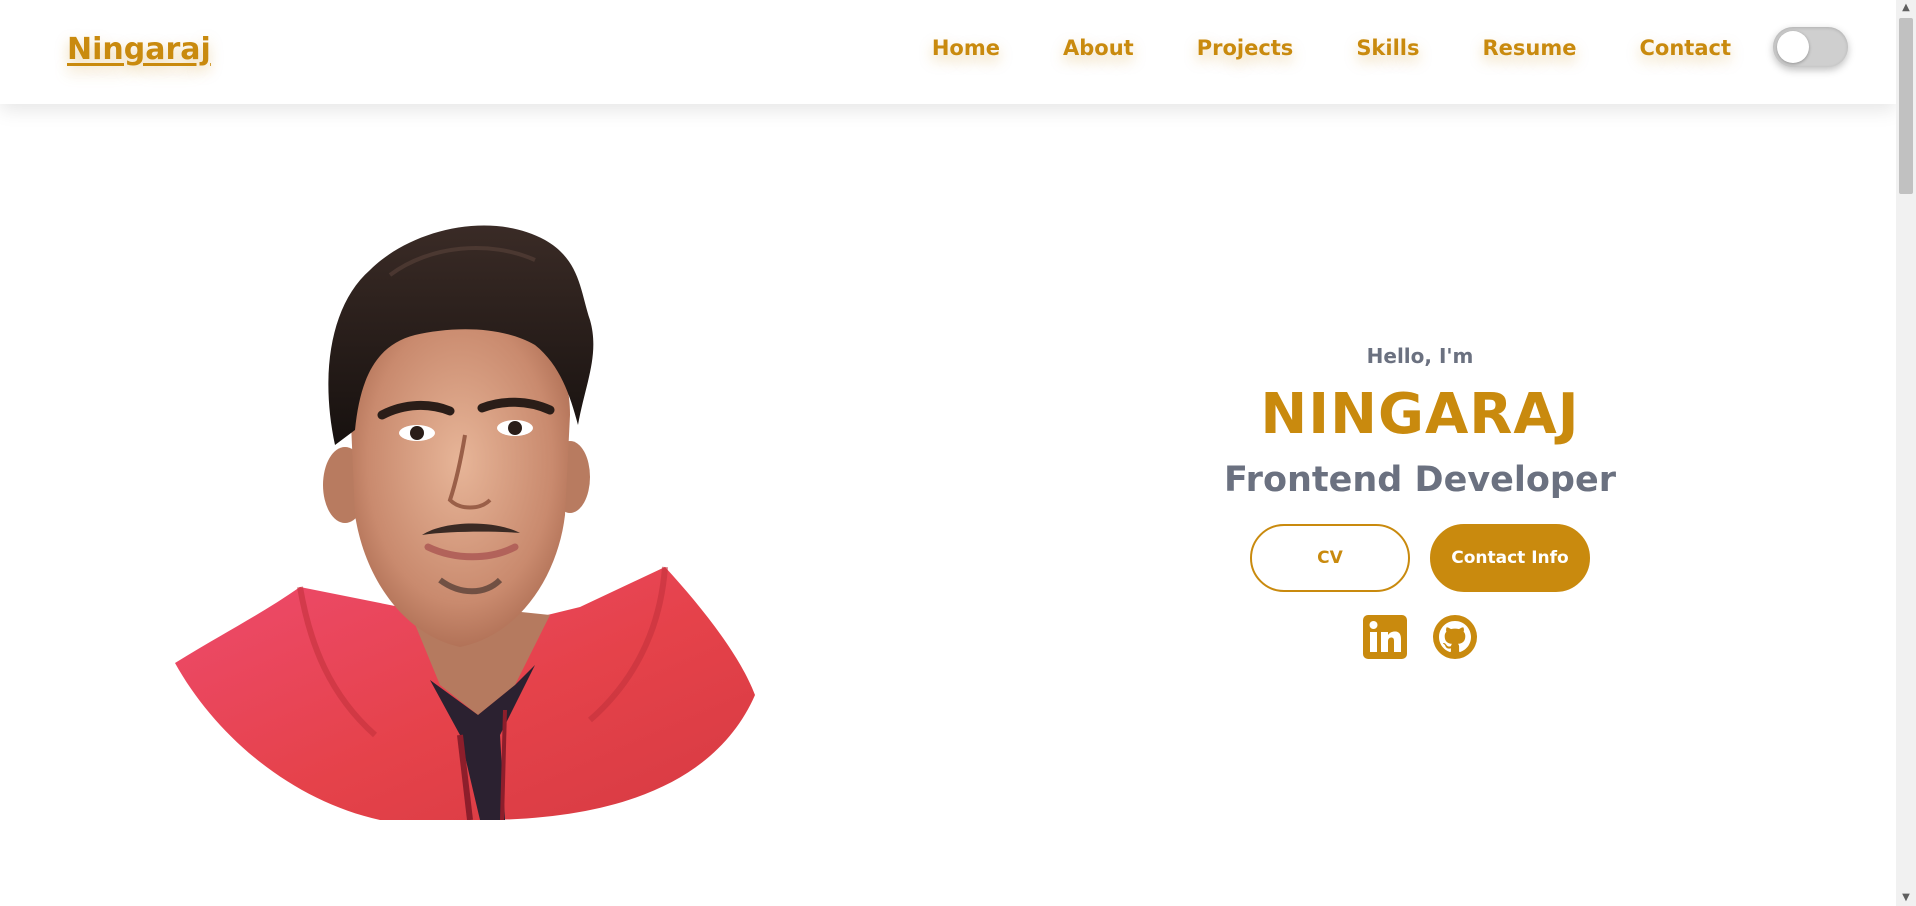 The image size is (1916, 906). Describe the element at coordinates (1906, 898) in the screenshot. I see `scroll-down-arrow-icon: ▼` at that location.